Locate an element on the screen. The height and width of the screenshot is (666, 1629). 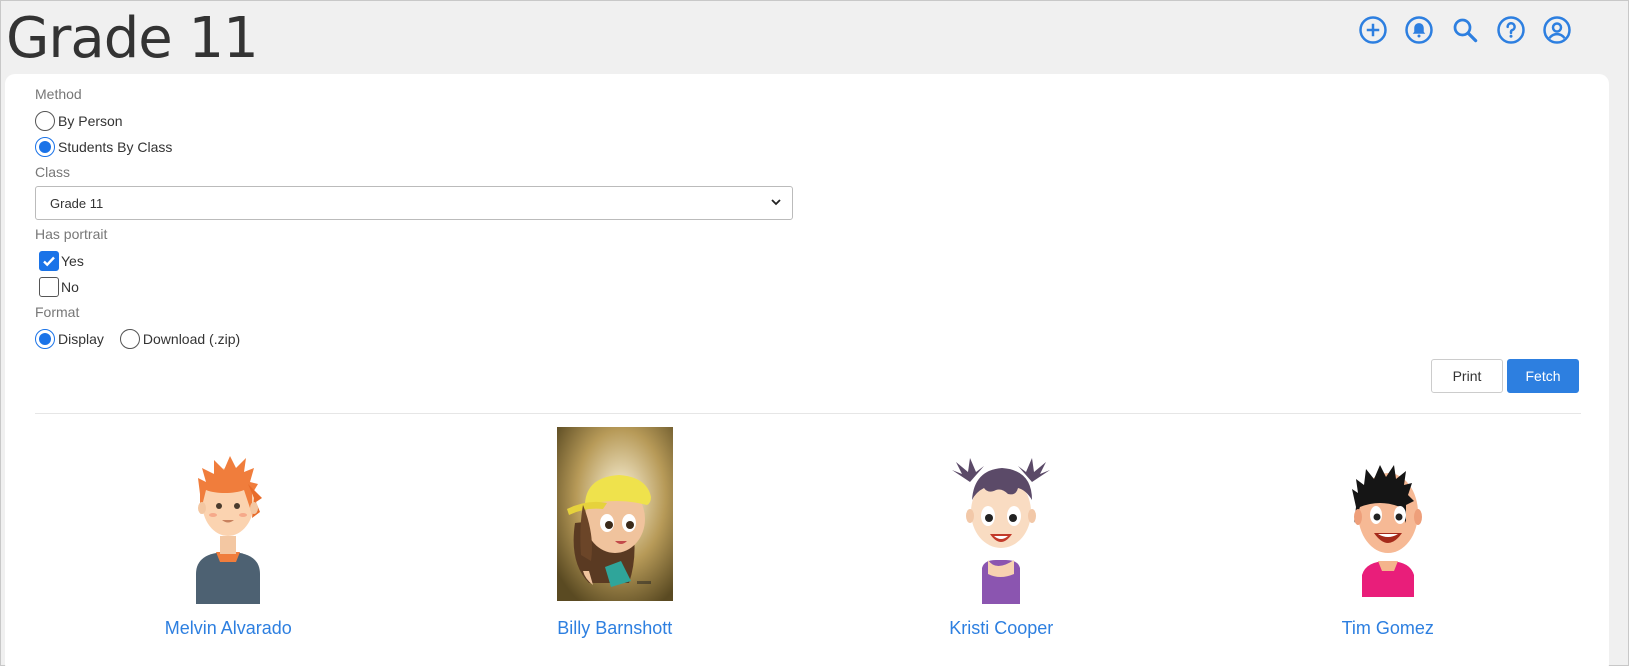
account-icon is located at coordinates (1557, 30).